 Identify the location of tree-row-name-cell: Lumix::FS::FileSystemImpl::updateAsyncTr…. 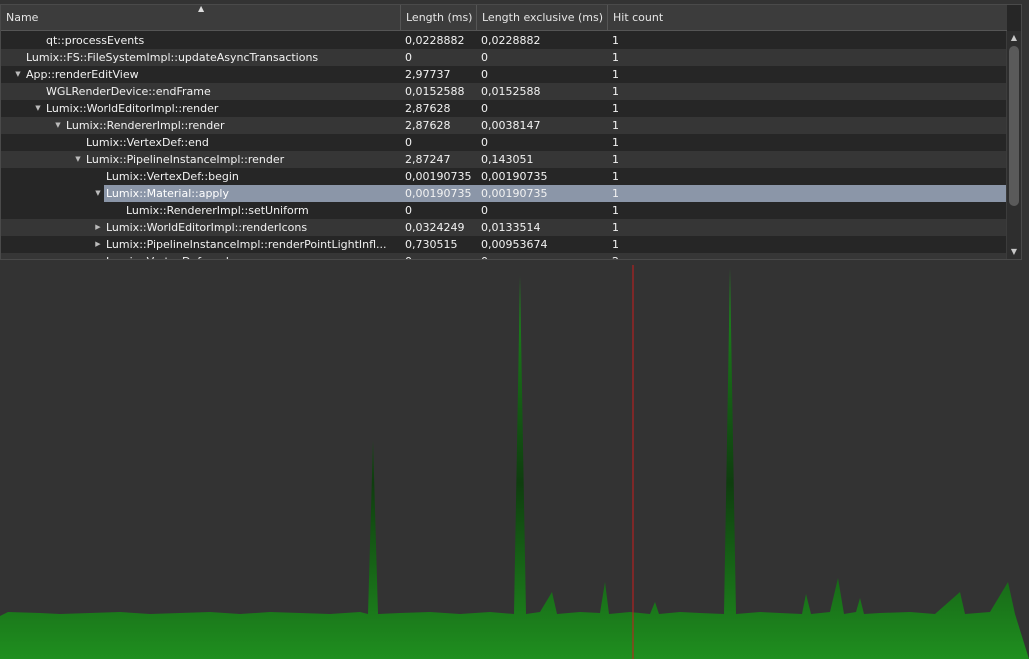
(201, 57).